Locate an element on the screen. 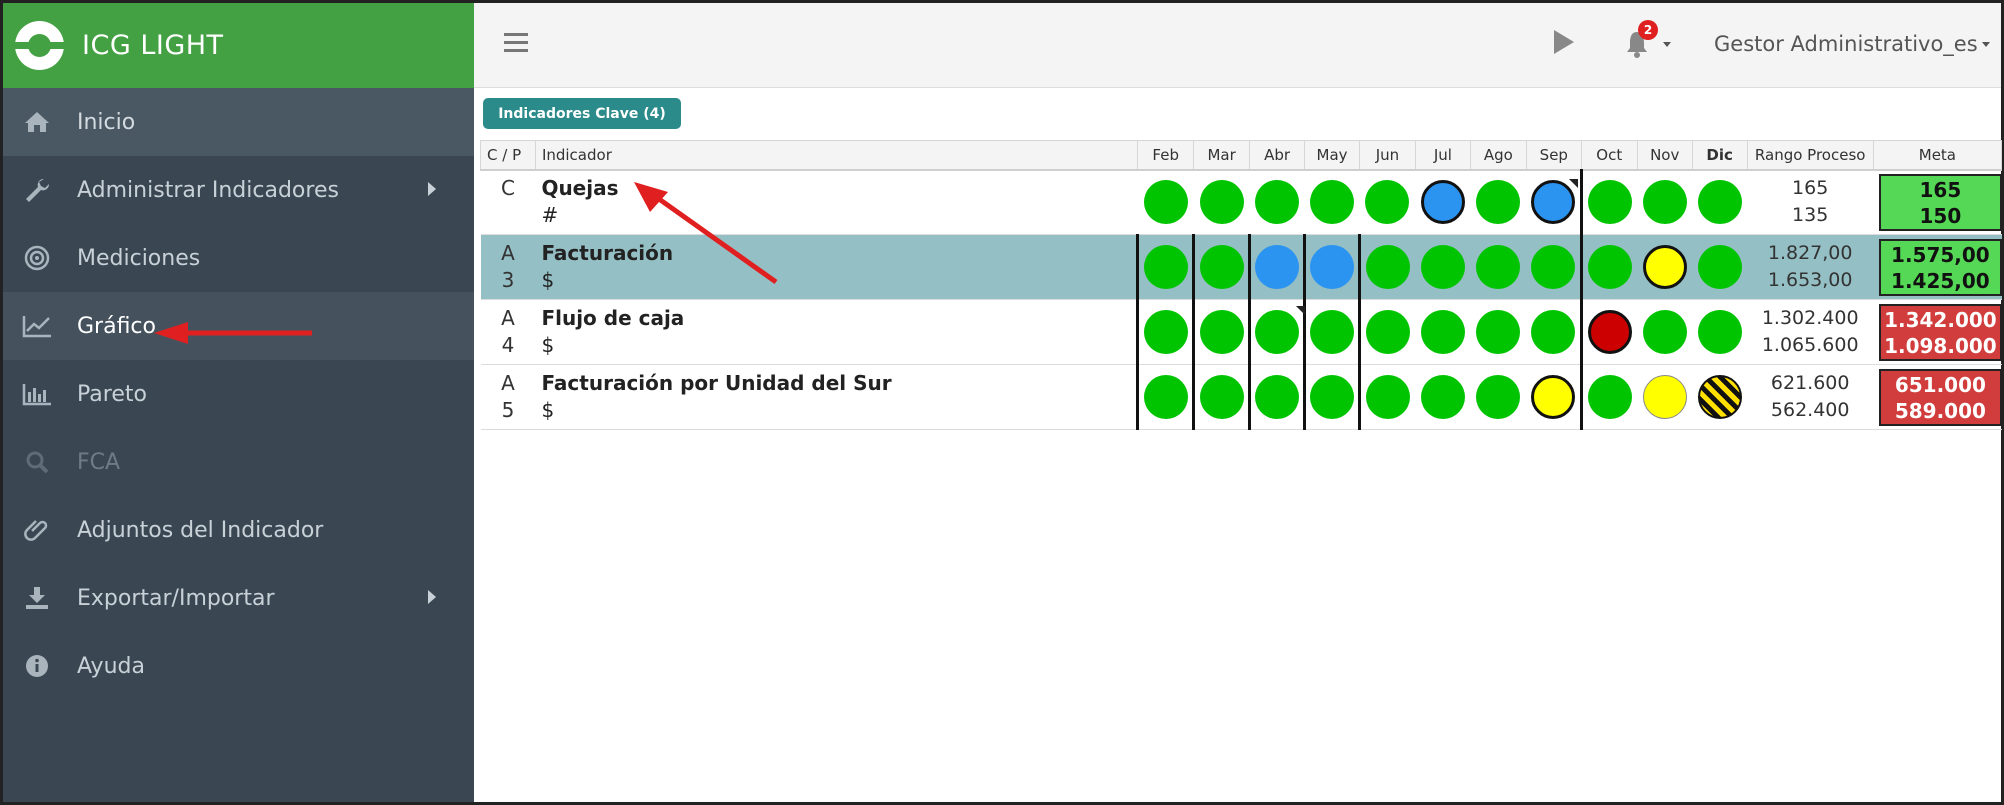  rango-lo: 1.653,00 is located at coordinates (1810, 280).